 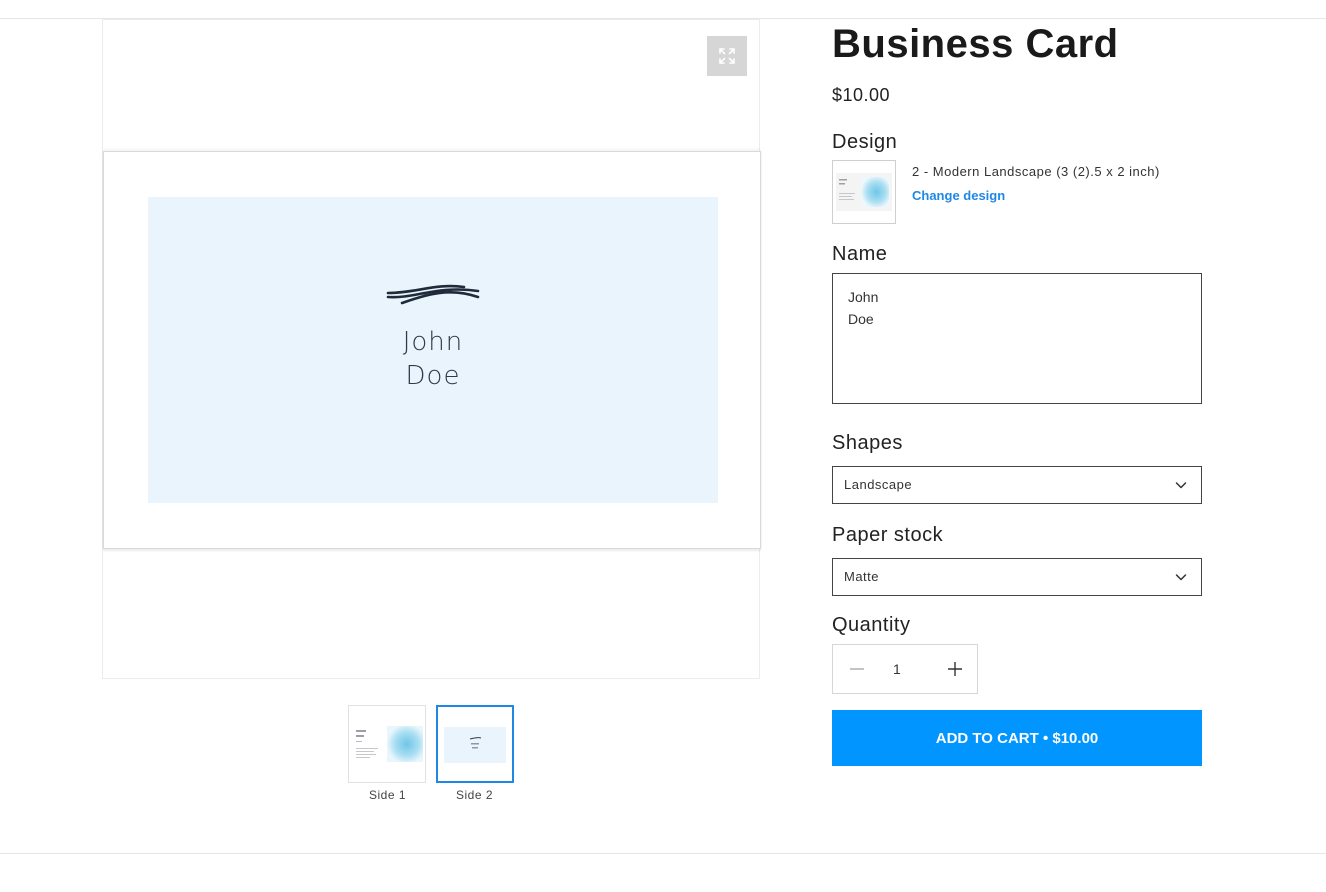 What do you see at coordinates (663, 853) in the screenshot?
I see `bottom-divider` at bounding box center [663, 853].